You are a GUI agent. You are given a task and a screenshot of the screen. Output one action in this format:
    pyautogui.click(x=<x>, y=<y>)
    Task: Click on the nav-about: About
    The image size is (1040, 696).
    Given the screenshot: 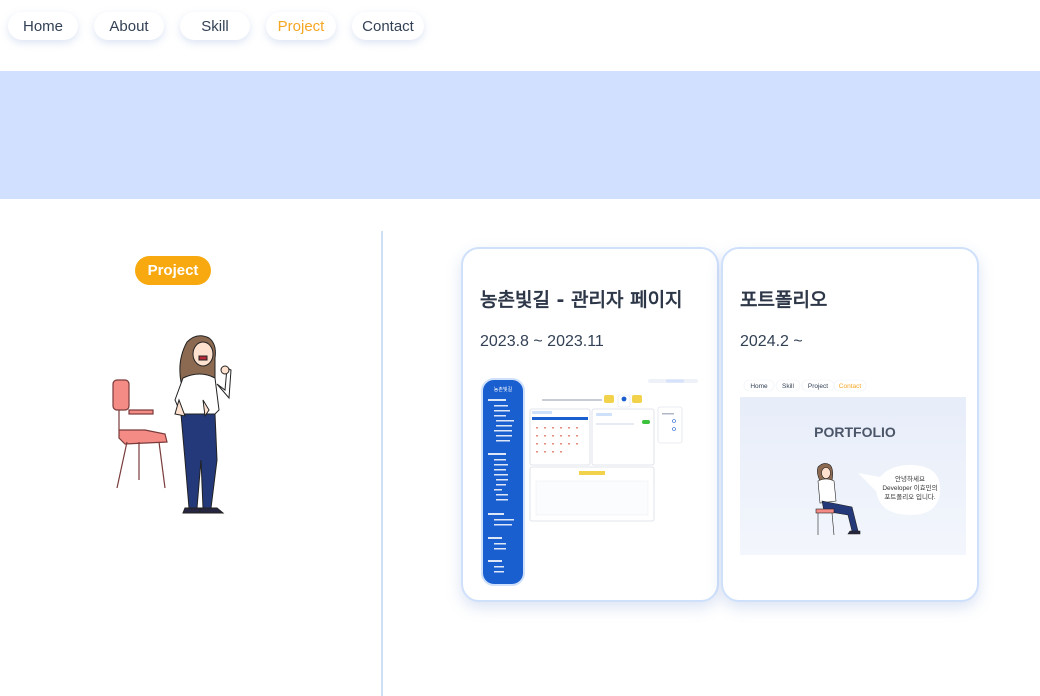 What is the action you would take?
    pyautogui.click(x=129, y=26)
    